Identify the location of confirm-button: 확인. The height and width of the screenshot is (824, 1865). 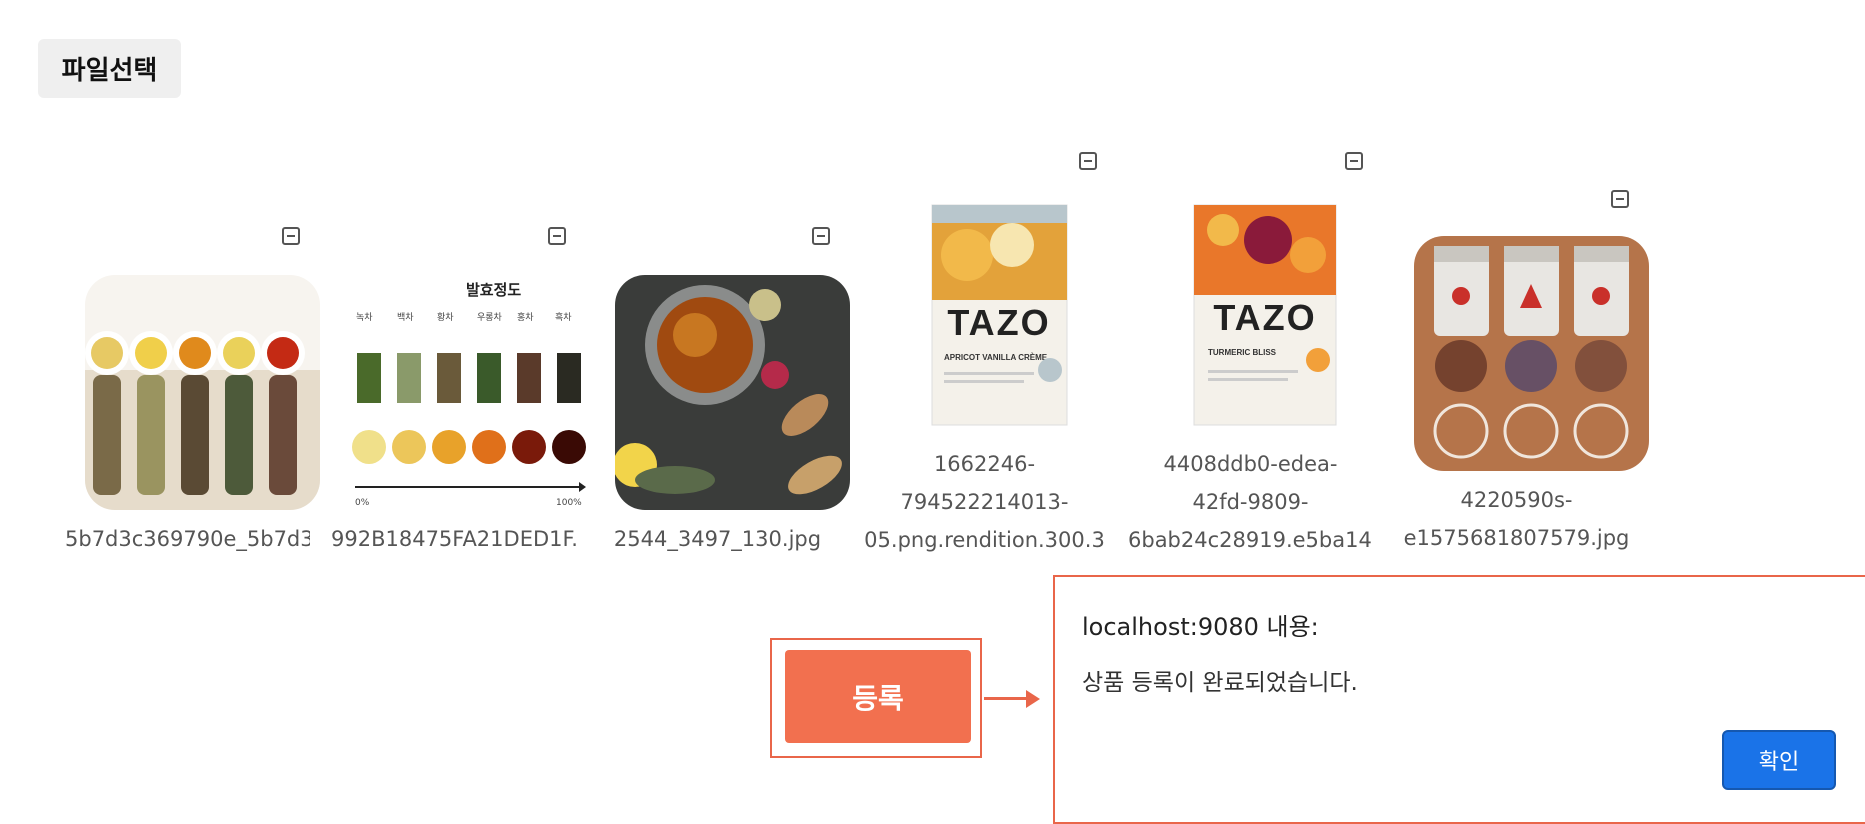
(1779, 760).